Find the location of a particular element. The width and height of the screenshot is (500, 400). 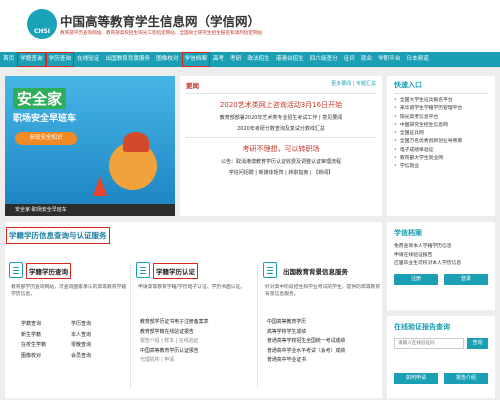

nav-cet-score: 四六级查分 is located at coordinates (324, 59).